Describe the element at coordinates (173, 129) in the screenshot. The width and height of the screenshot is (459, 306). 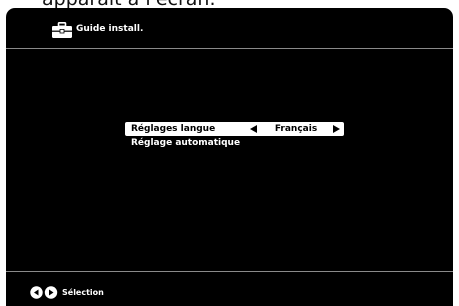
I see `menu-item-label: Réglages langue` at that location.